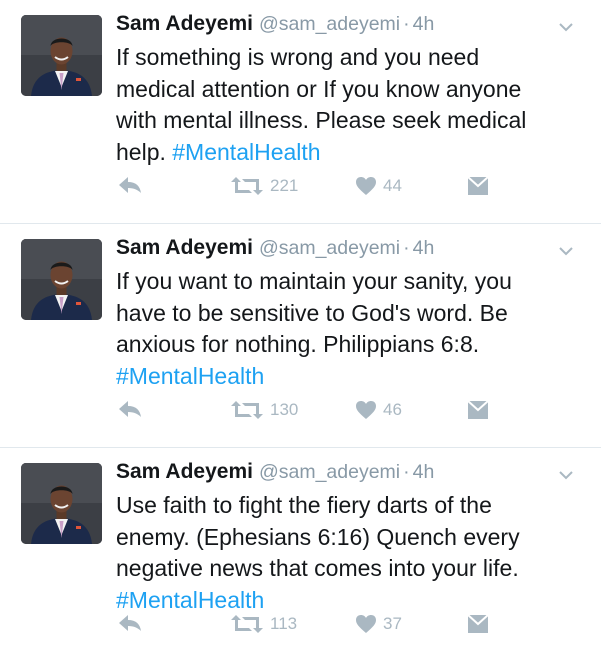 This screenshot has height=659, width=601. I want to click on retweet-button: 221, so click(264, 186).